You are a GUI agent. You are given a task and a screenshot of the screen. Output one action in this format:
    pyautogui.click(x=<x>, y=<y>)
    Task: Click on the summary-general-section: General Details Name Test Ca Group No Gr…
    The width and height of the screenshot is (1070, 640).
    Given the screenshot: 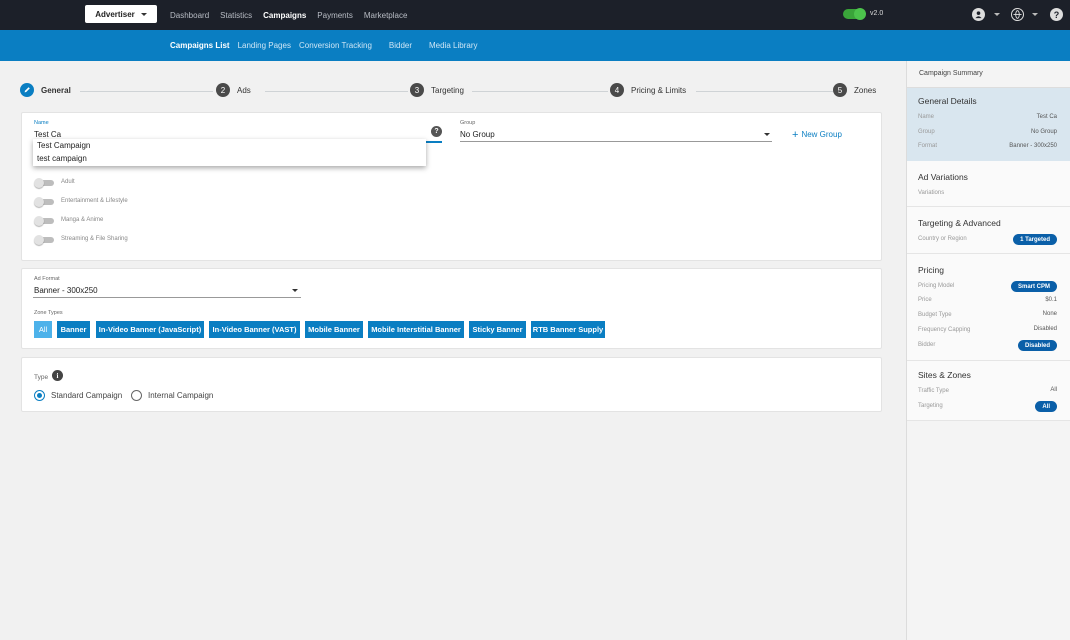 What is the action you would take?
    pyautogui.click(x=988, y=124)
    